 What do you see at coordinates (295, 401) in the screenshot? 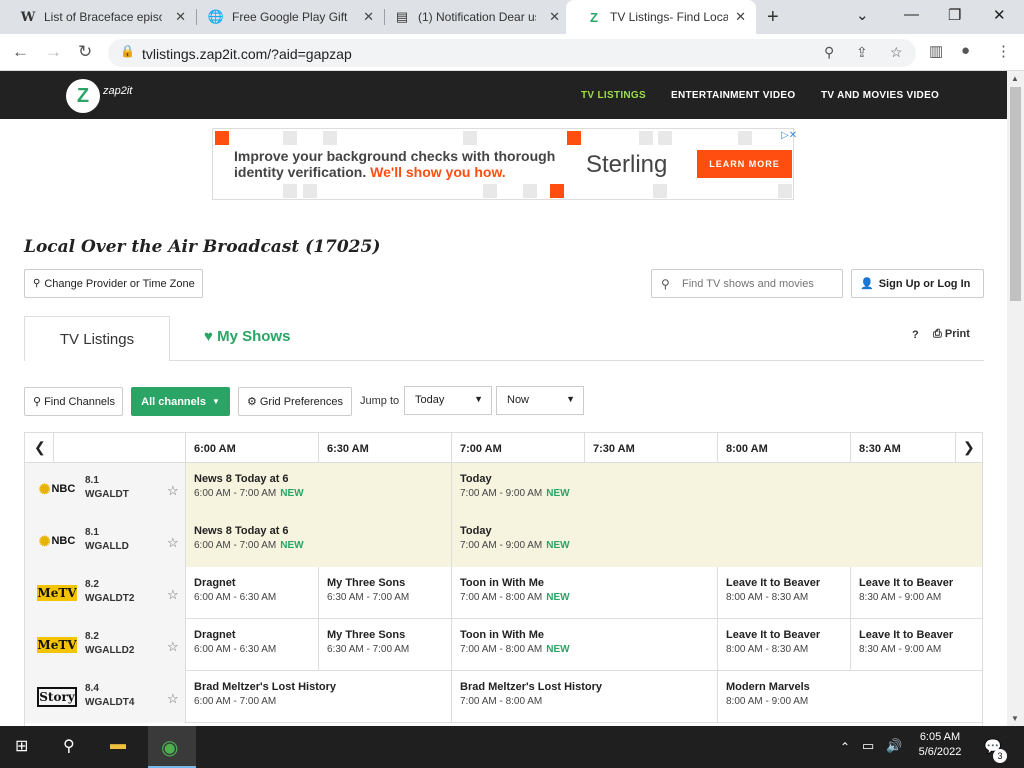
I see `grid-preferences-button: ⚙ Grid Preferences` at bounding box center [295, 401].